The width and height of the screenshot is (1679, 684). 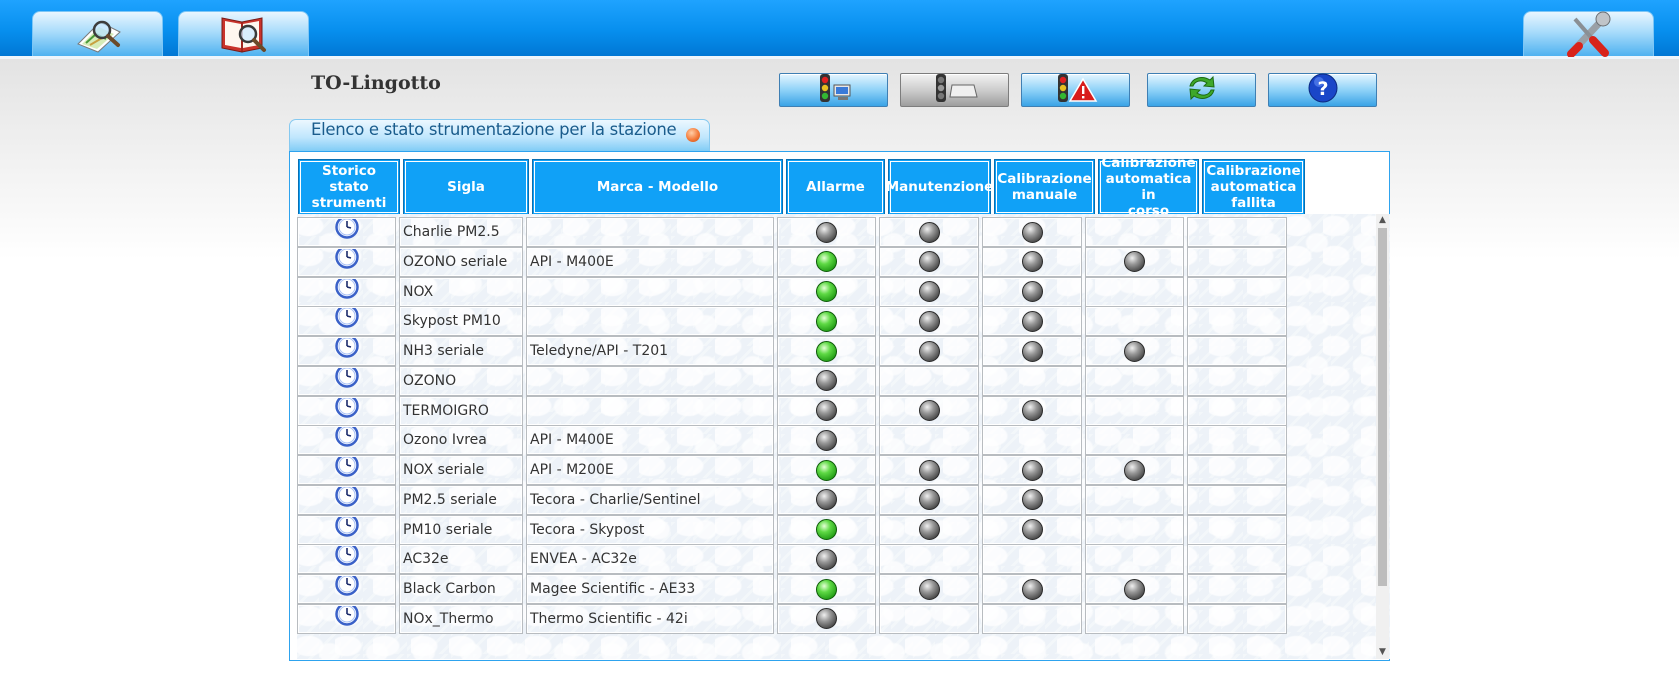 What do you see at coordinates (461, 351) in the screenshot?
I see `sigla-cell: NH3 seriale` at bounding box center [461, 351].